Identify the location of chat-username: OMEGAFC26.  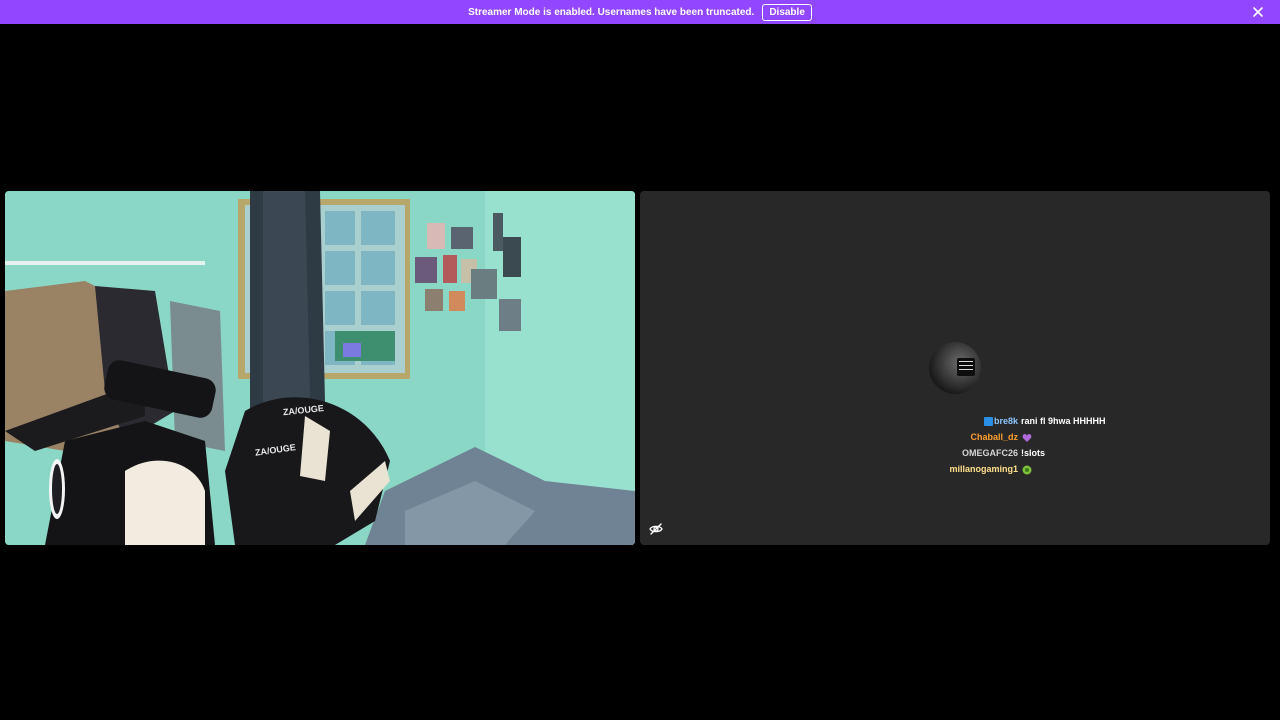
(990, 453).